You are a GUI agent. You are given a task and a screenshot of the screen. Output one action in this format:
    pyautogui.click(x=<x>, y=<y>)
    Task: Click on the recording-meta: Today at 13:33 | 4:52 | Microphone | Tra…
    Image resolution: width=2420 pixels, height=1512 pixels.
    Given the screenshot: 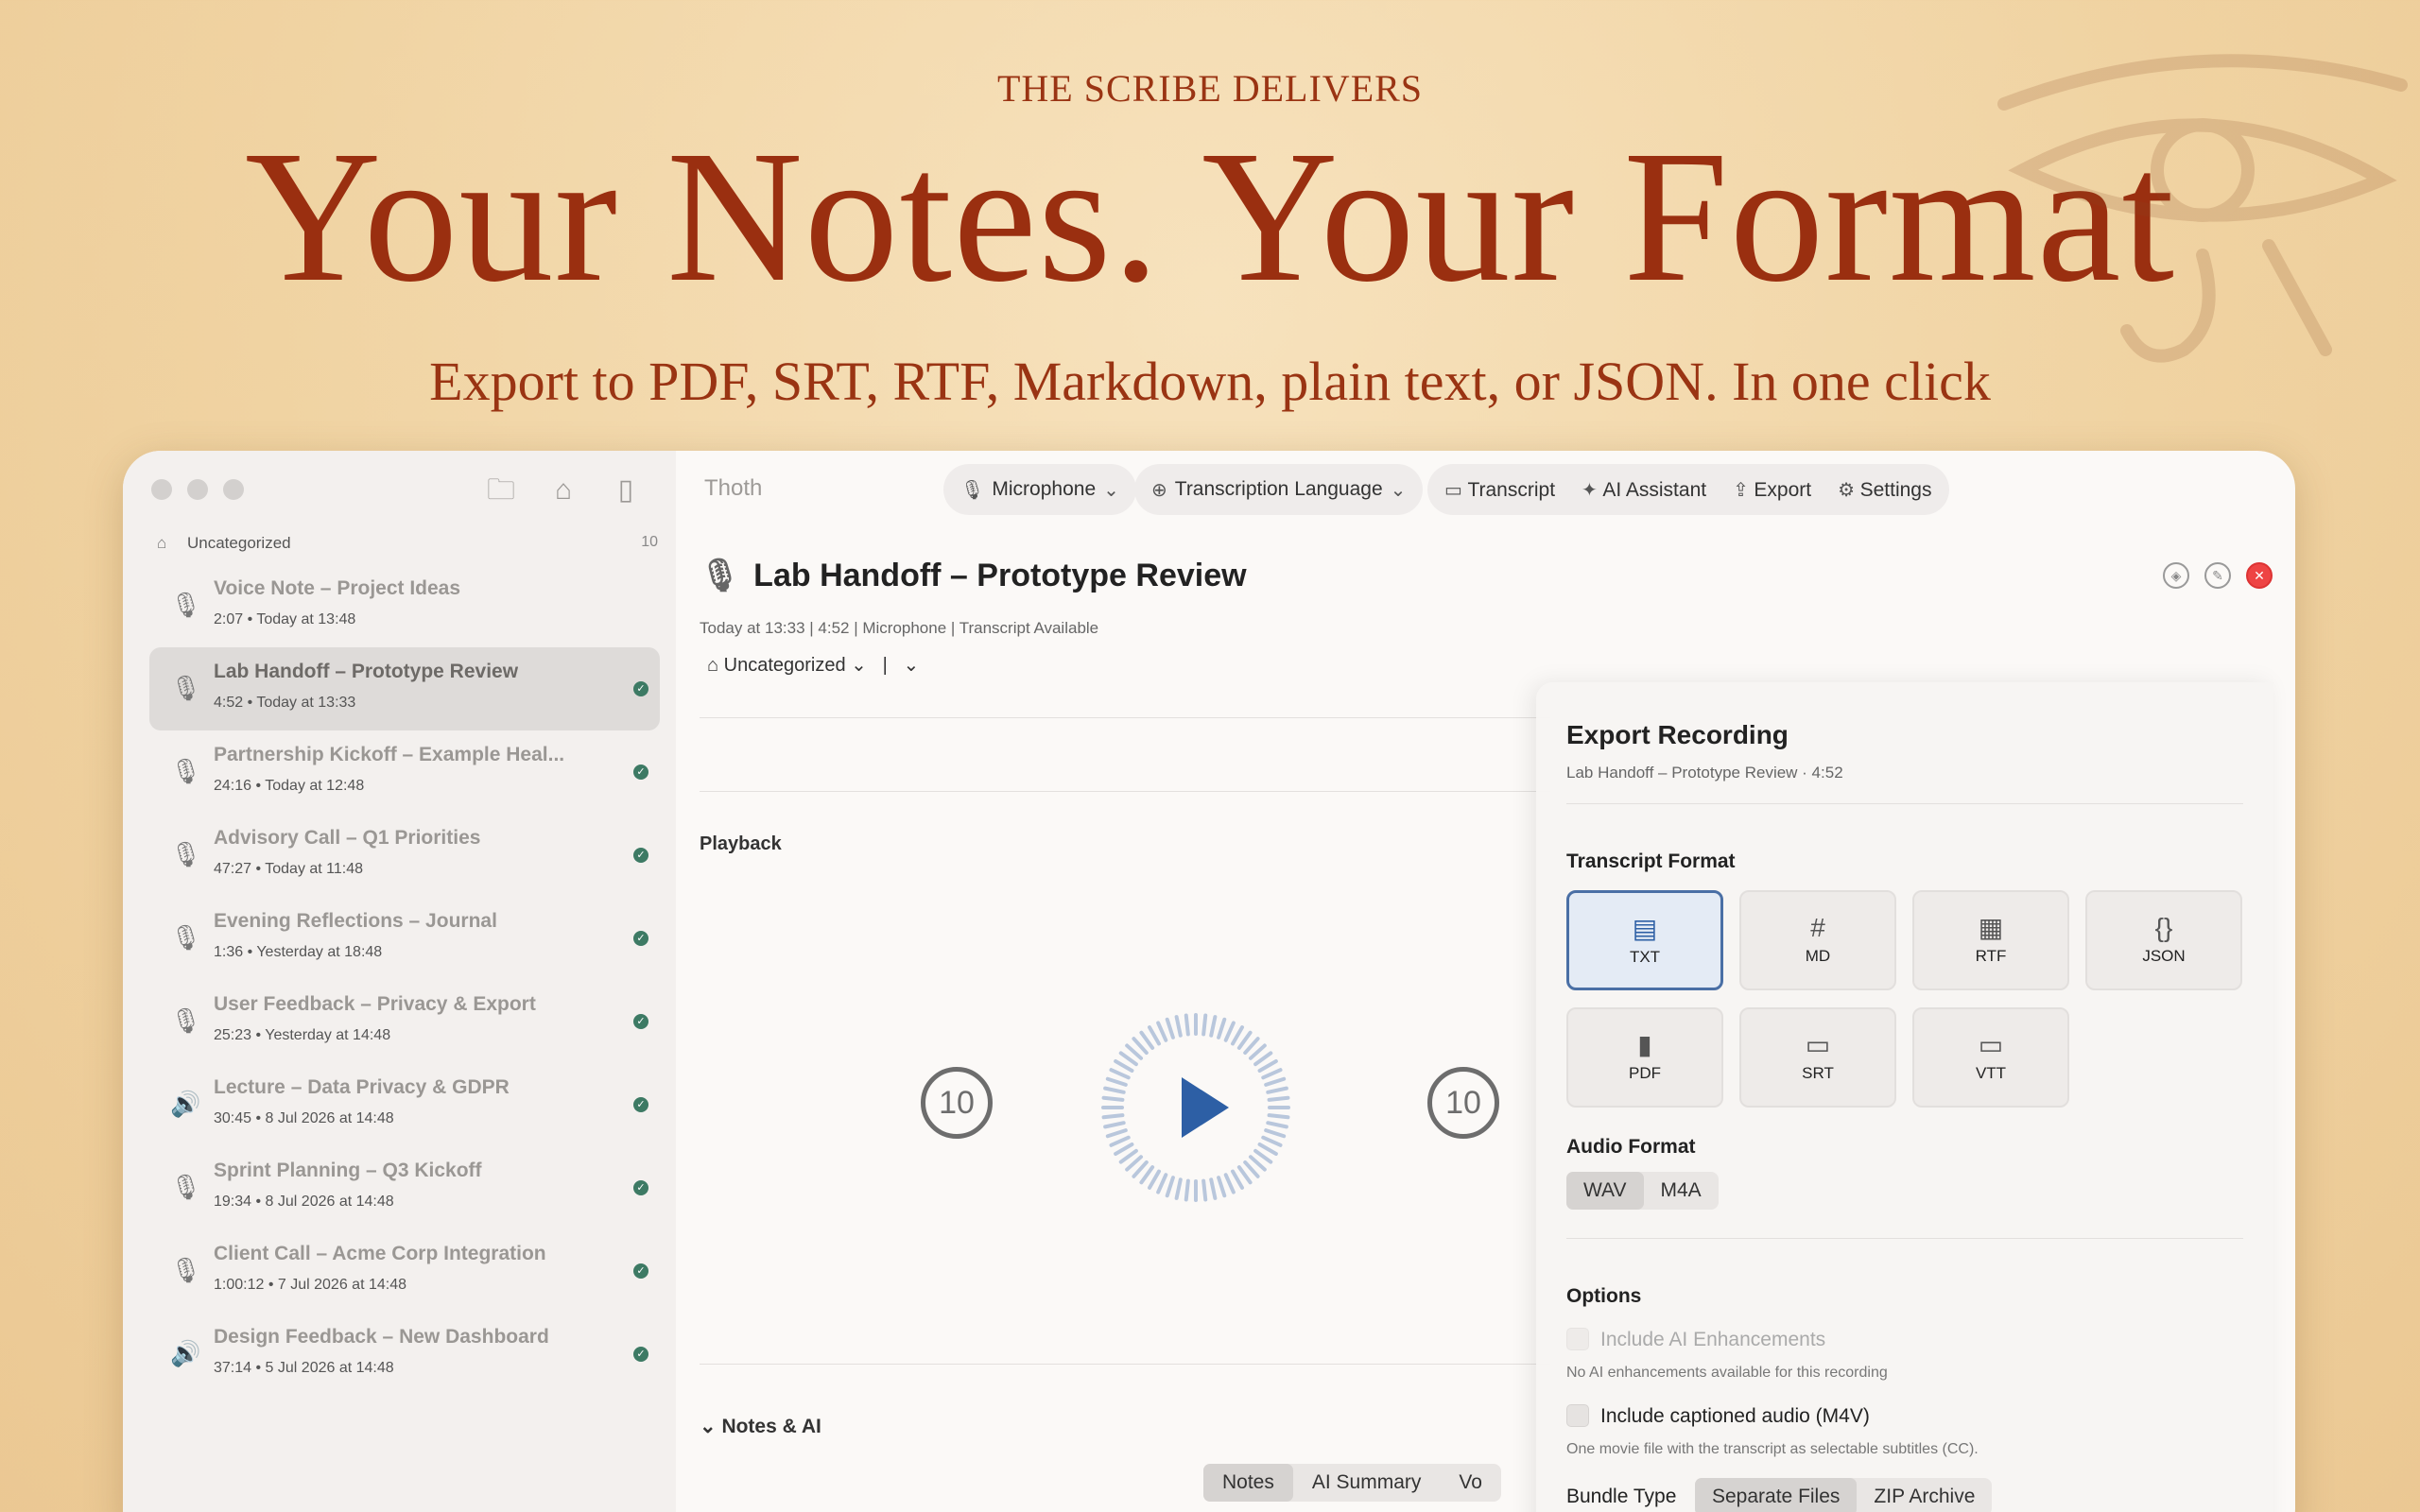 What is the action you would take?
    pyautogui.click(x=899, y=628)
    